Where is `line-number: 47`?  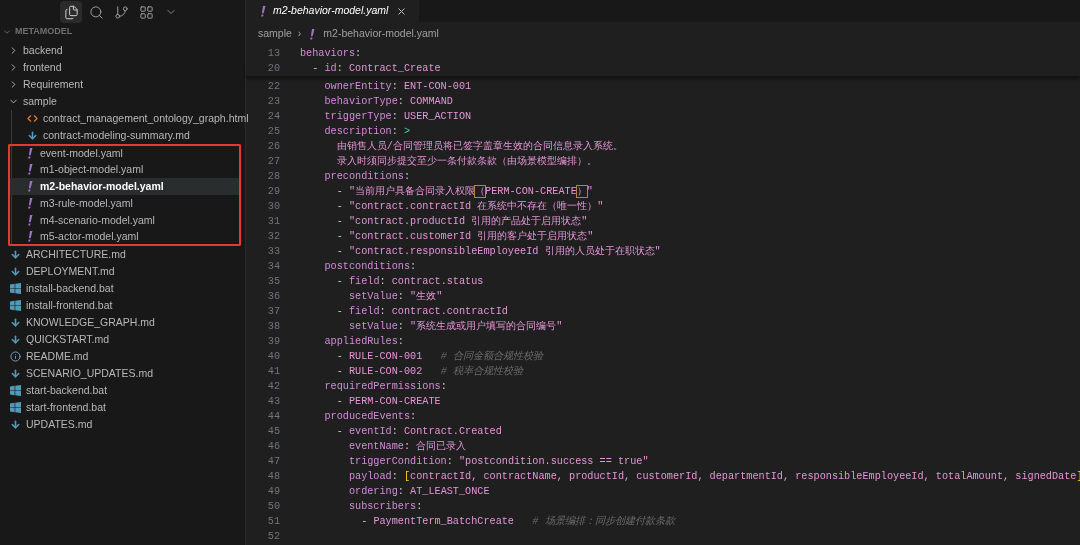
line-number: 47 is located at coordinates (273, 462).